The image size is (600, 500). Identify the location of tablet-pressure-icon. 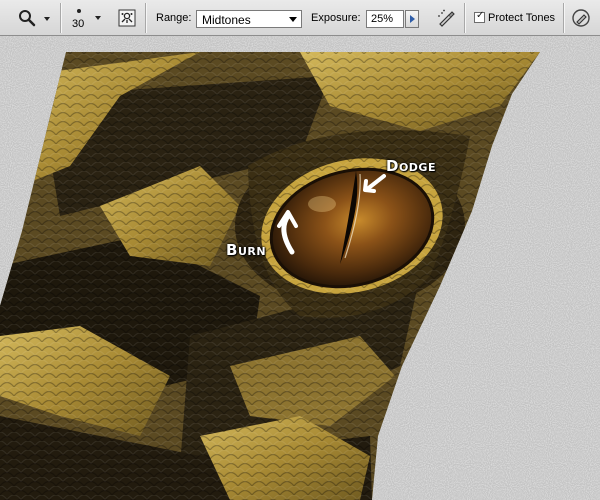
(581, 18).